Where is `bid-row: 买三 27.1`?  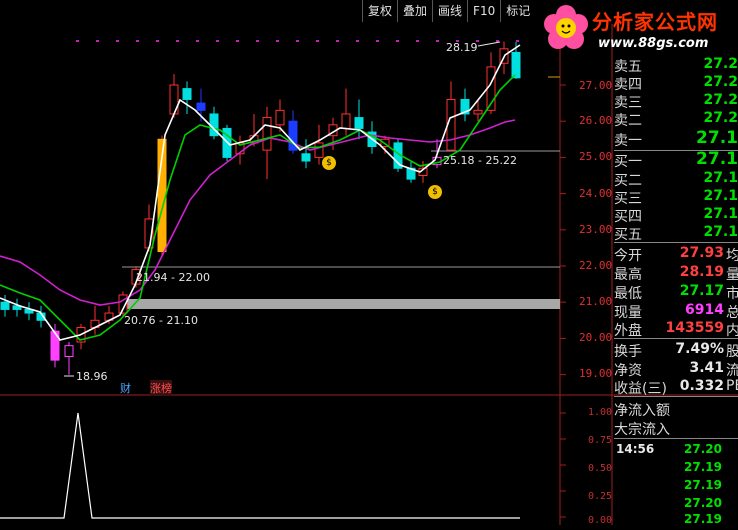
bid-row: 买三 27.1 is located at coordinates (676, 197).